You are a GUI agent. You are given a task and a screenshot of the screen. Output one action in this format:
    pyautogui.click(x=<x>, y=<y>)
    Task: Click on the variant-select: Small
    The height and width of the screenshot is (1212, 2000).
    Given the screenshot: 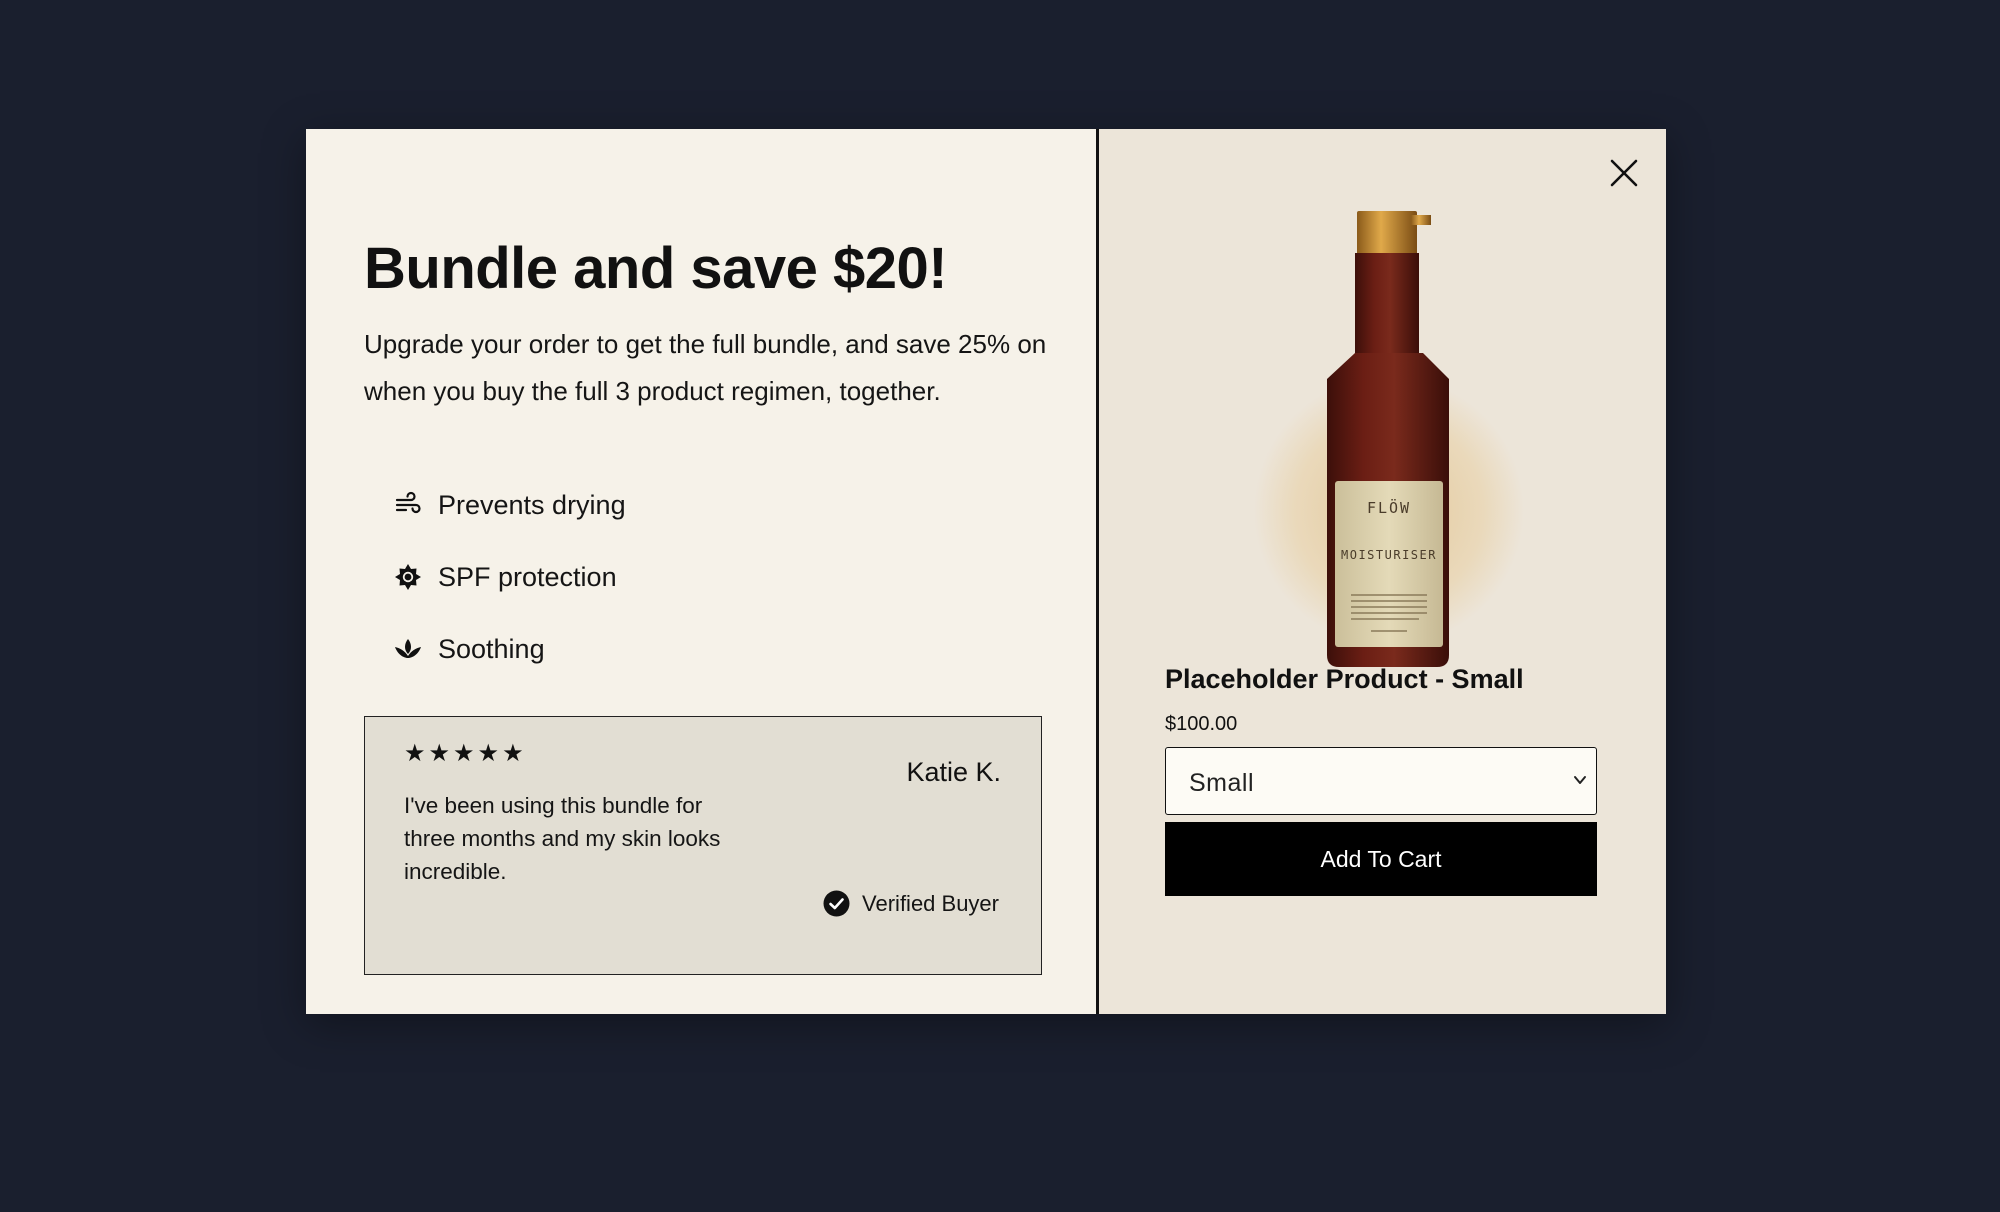 What is the action you would take?
    pyautogui.click(x=1381, y=781)
    